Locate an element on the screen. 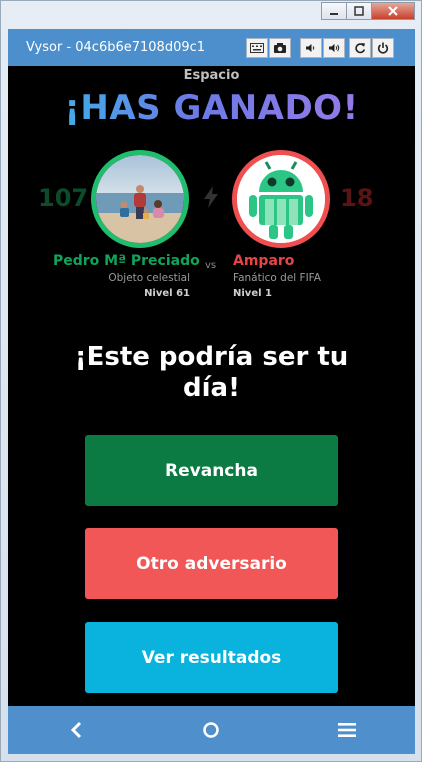 The height and width of the screenshot is (762, 422). view-results-button: Ver resultados is located at coordinates (211, 657).